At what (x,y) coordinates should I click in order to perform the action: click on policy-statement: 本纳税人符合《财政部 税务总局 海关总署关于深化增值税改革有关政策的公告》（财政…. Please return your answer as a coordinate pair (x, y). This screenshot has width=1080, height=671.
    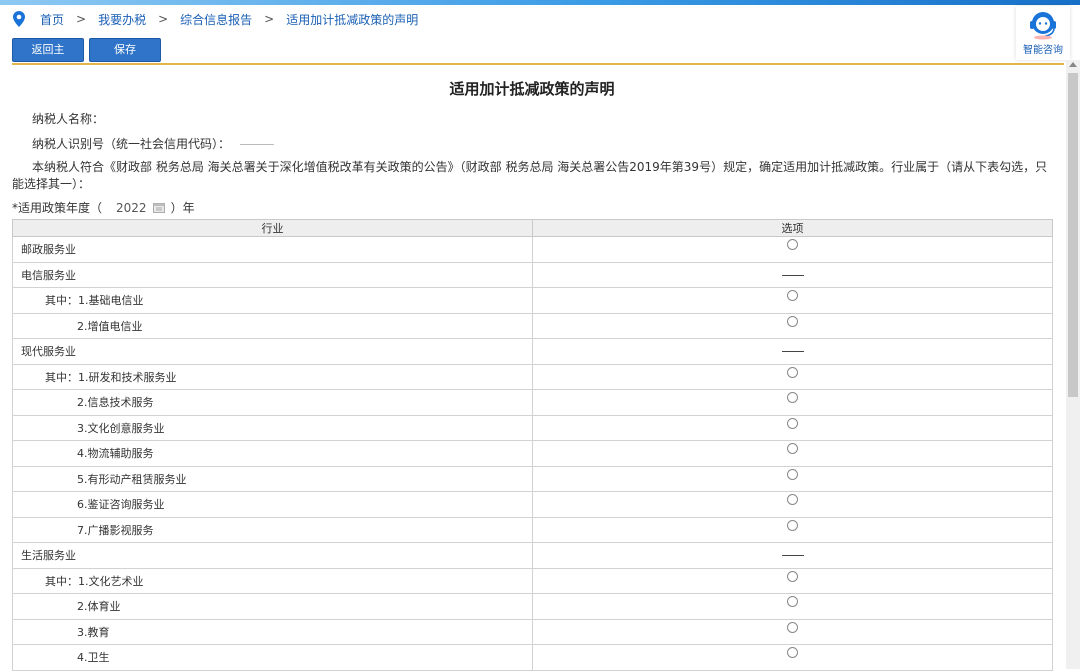
    Looking at the image, I should click on (530, 175).